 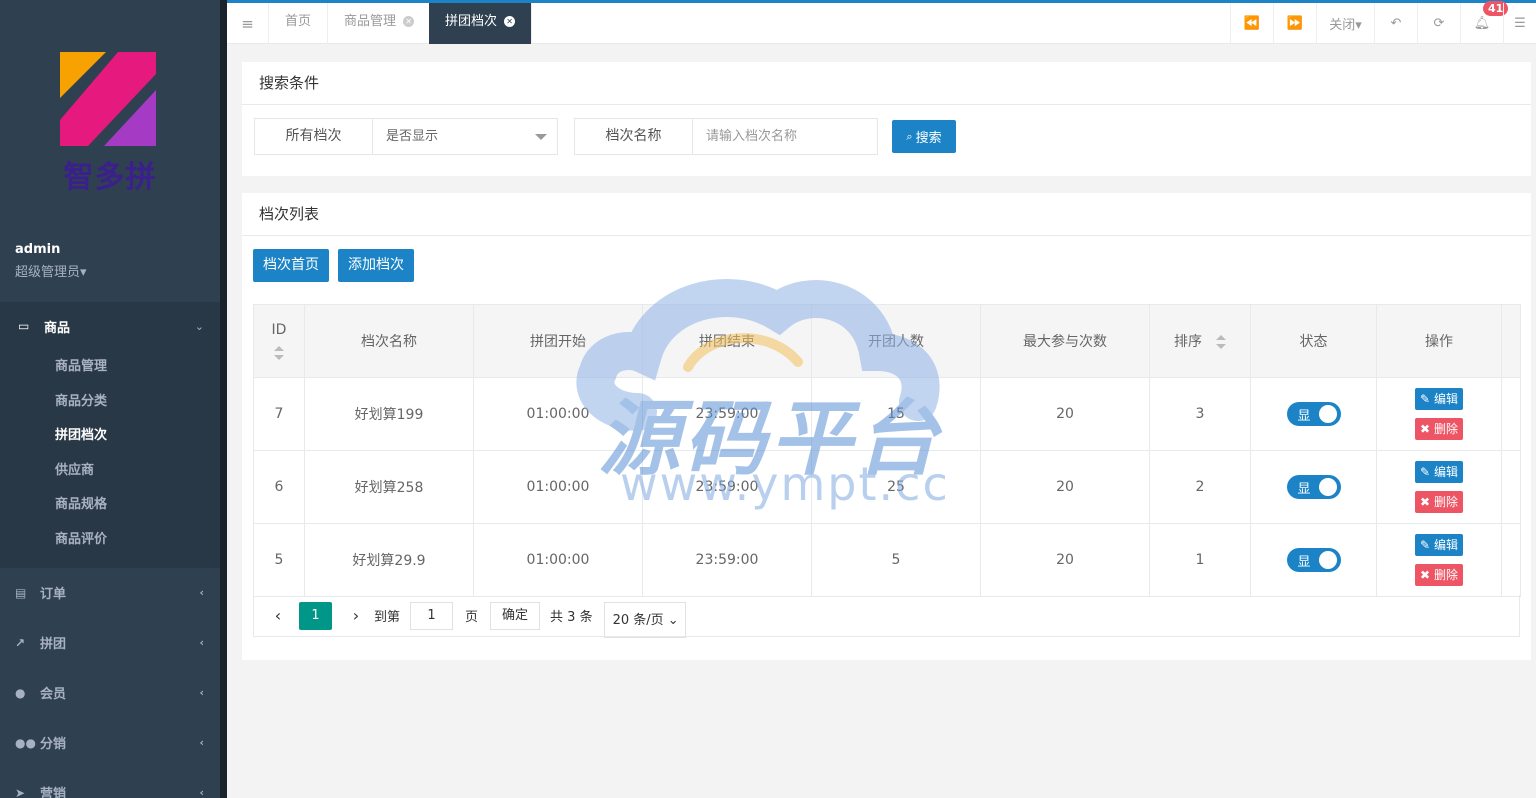 I want to click on nav-group-label: 营销, so click(x=53, y=792).